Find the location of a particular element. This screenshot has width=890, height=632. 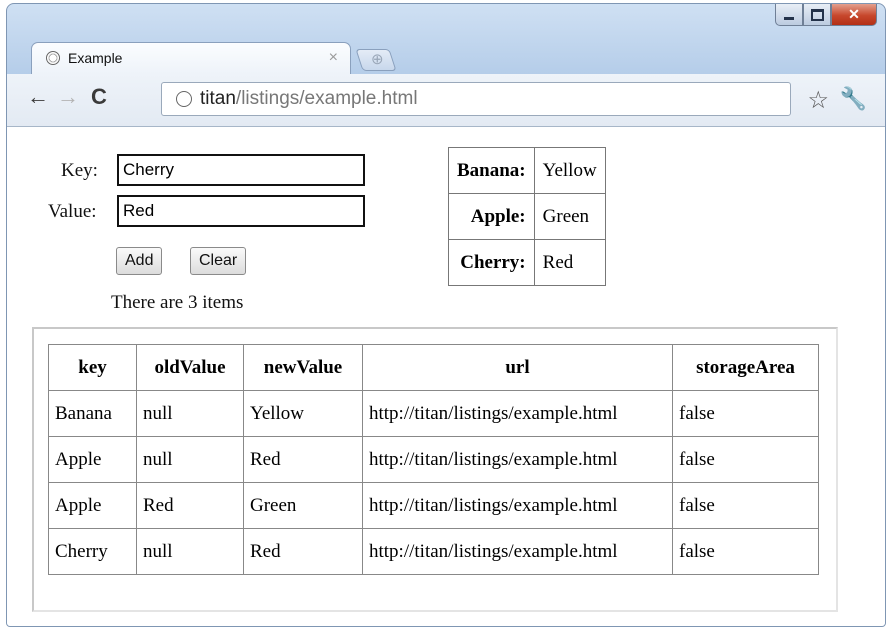

caption-buttons: ✕ is located at coordinates (826, 18).